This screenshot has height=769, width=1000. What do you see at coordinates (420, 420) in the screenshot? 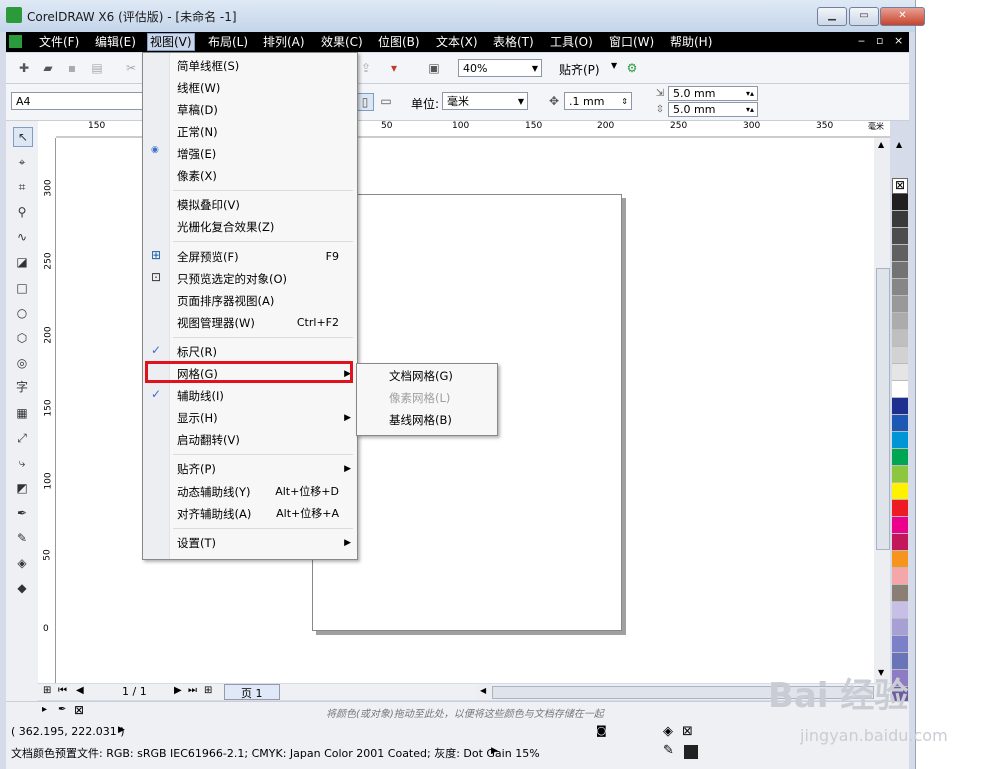
I see `submenu-item-baseline-grid: 基线网格(B)` at bounding box center [420, 420].